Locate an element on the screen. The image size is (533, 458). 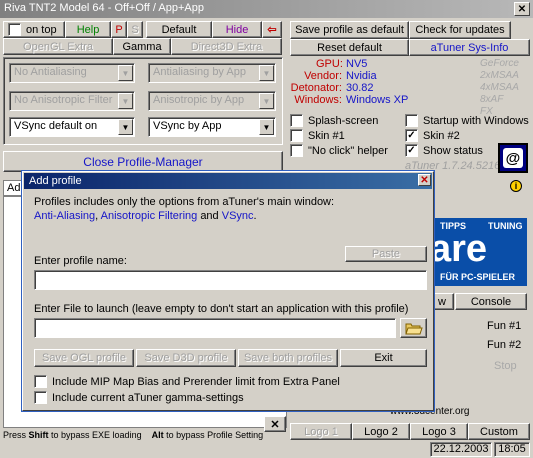
profile-name-input is located at coordinates (230, 280).